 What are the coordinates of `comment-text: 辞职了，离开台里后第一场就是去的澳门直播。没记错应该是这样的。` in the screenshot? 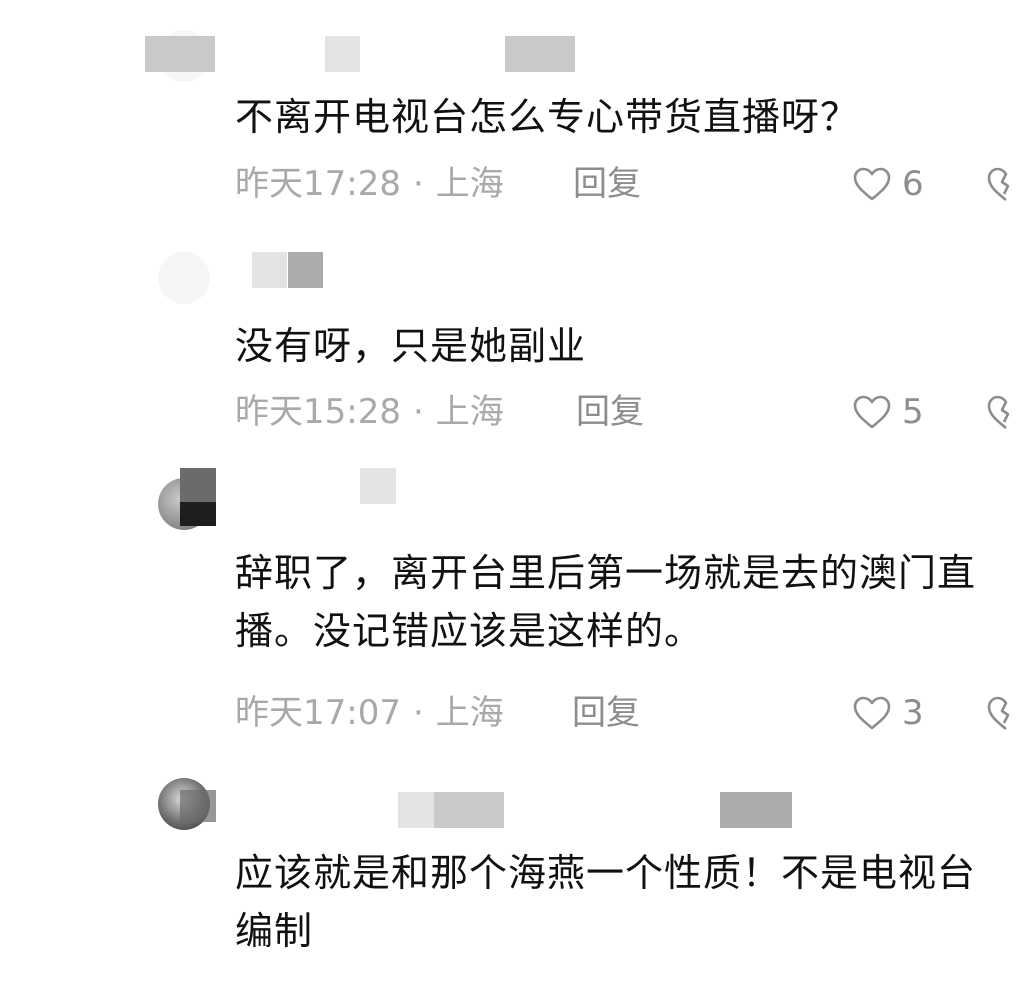 It's located at (606, 602).